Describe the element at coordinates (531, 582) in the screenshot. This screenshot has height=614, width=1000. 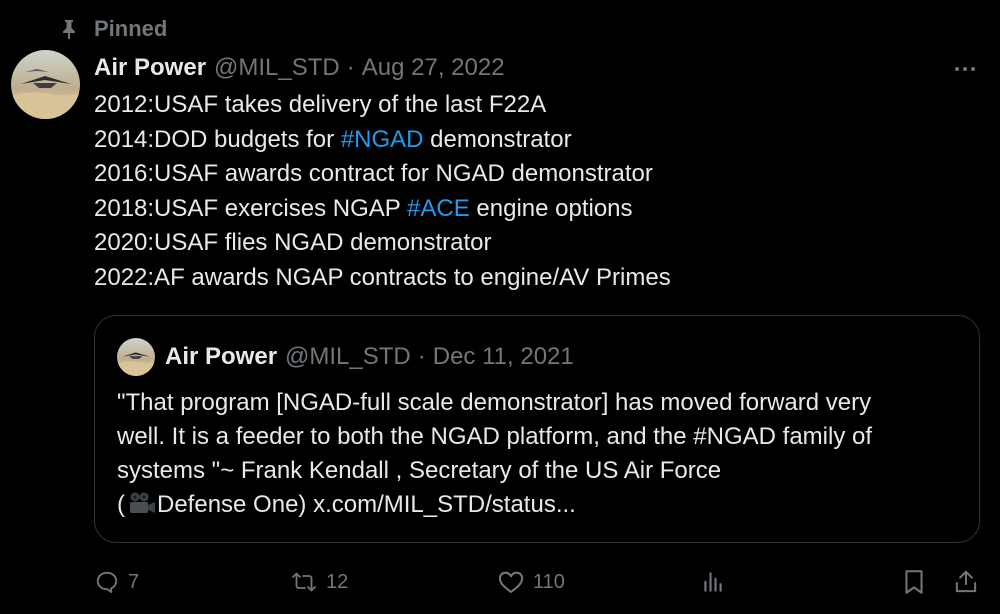
I see `like-button: 110` at that location.